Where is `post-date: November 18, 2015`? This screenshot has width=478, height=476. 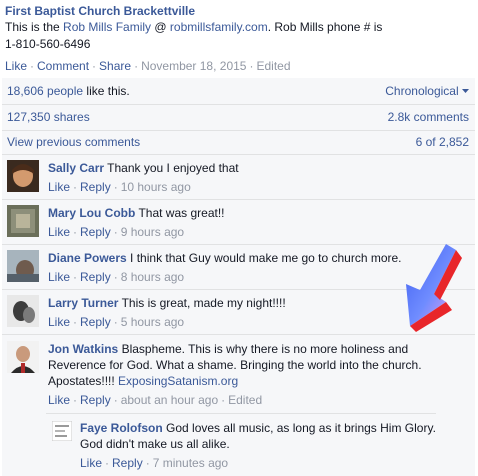
post-date: November 18, 2015 is located at coordinates (193, 66).